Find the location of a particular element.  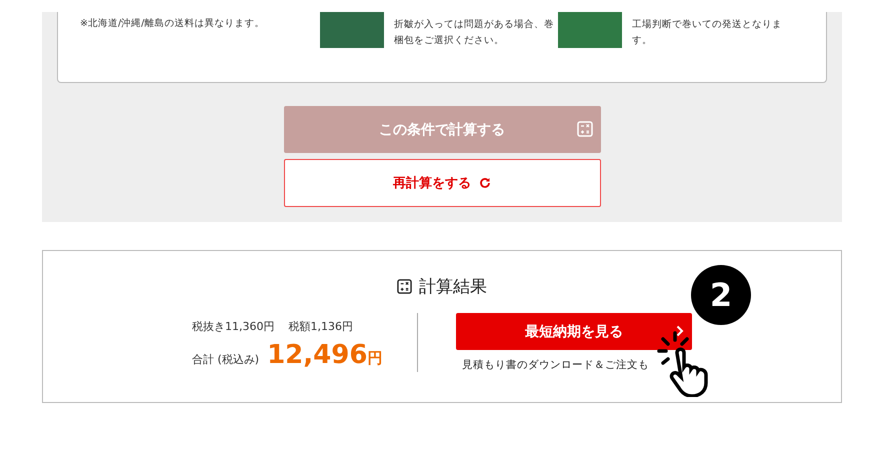

option-description: 折皺が入っては問題がある場合、巻梱包をご選択ください。 is located at coordinates (474, 33).